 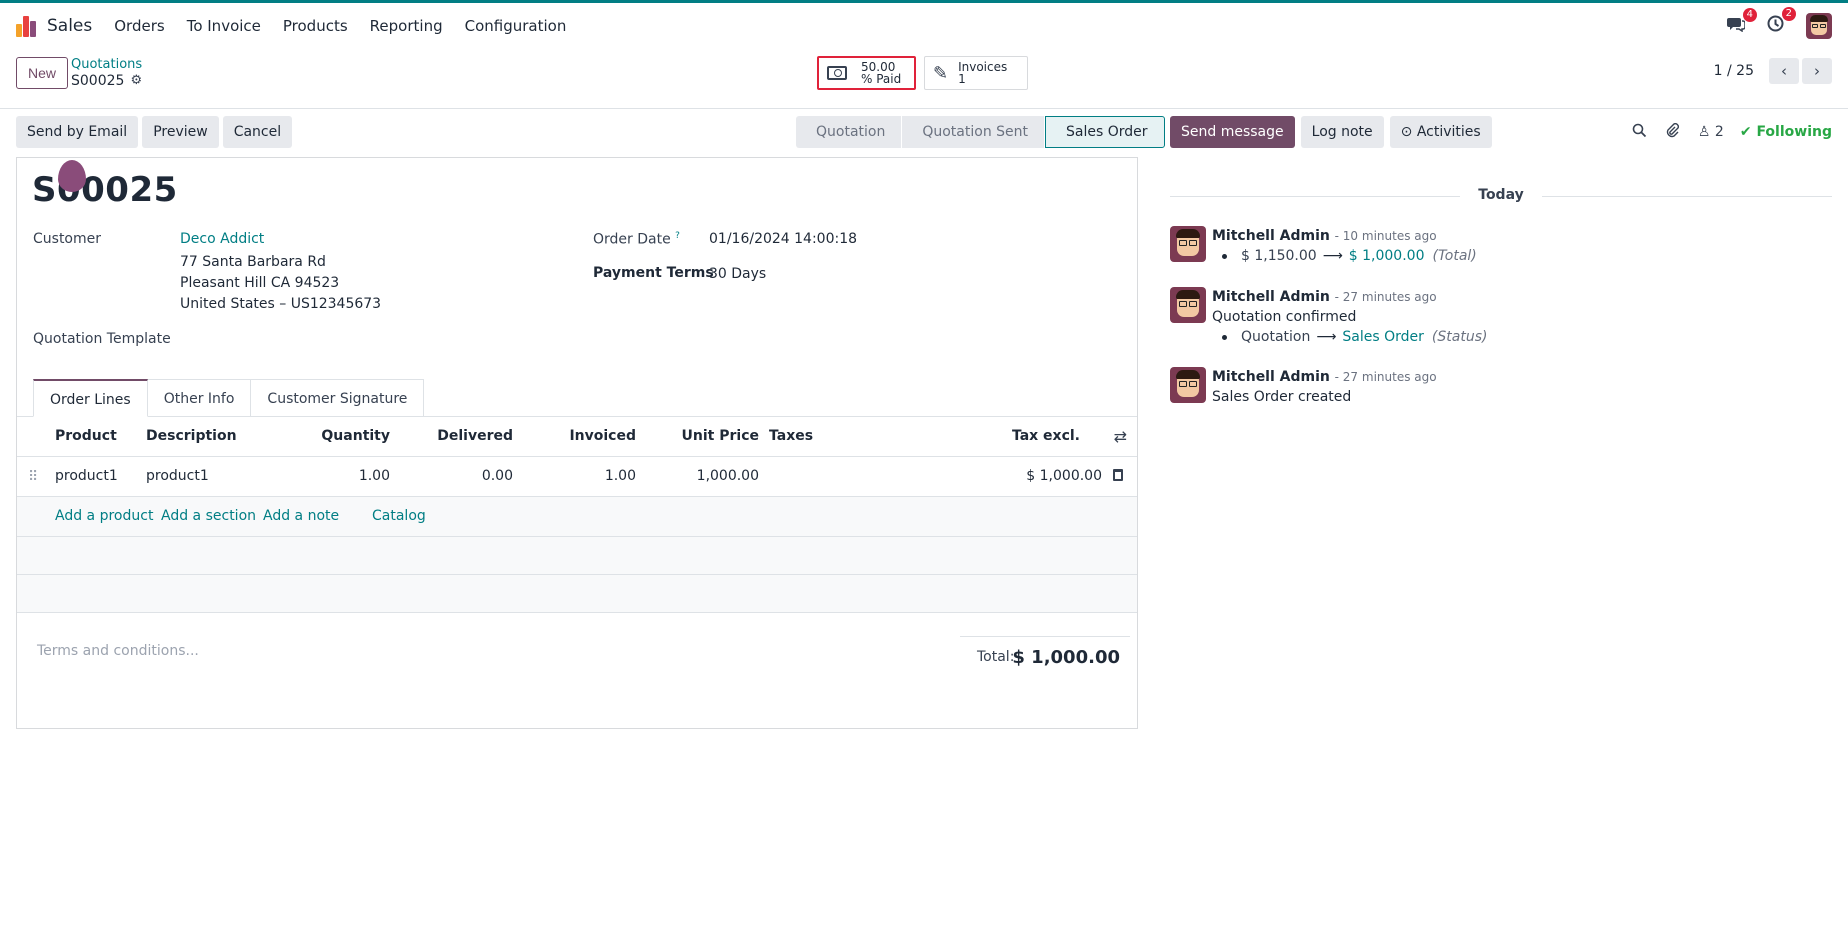 I want to click on trash-icon, so click(x=1118, y=475).